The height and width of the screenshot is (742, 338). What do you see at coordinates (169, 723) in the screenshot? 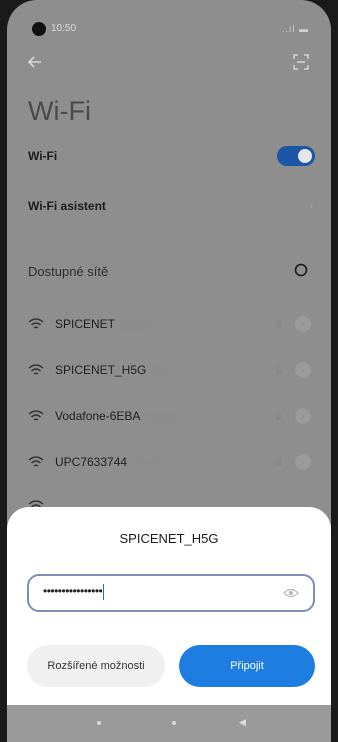
I see `navigation-bar: ◀` at bounding box center [169, 723].